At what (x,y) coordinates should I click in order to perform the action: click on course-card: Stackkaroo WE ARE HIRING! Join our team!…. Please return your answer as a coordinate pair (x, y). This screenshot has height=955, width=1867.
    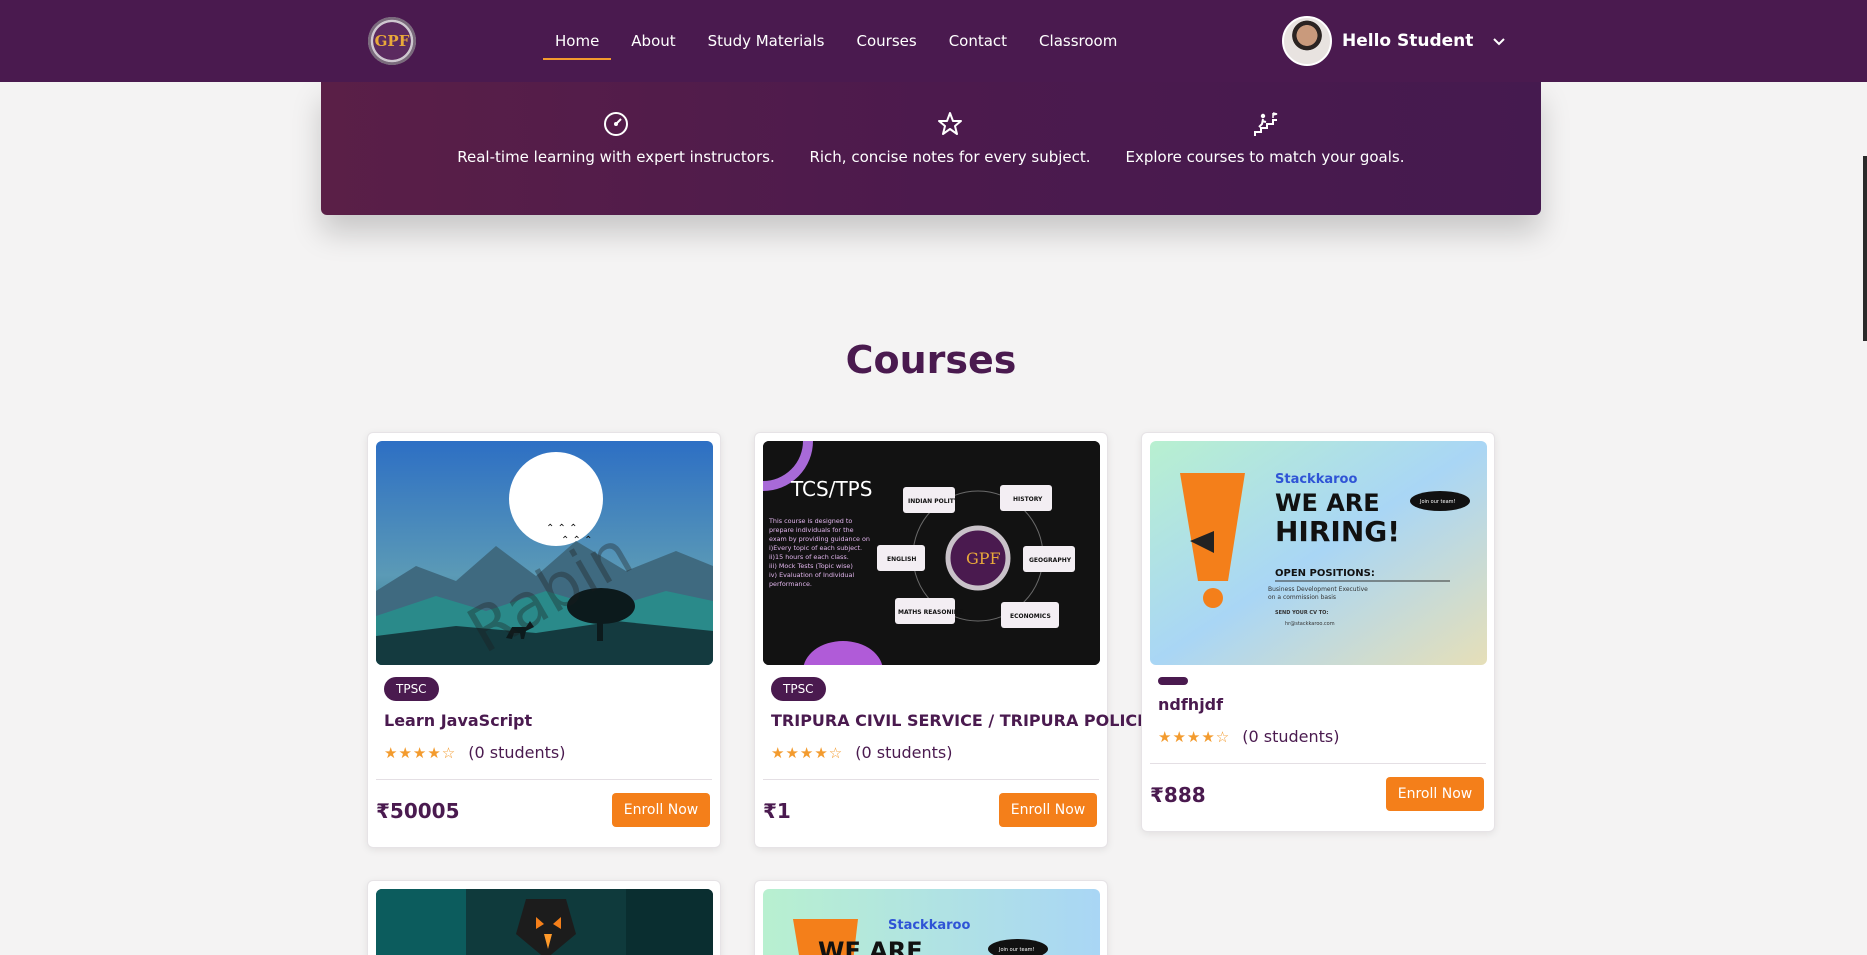
    Looking at the image, I should click on (1318, 632).